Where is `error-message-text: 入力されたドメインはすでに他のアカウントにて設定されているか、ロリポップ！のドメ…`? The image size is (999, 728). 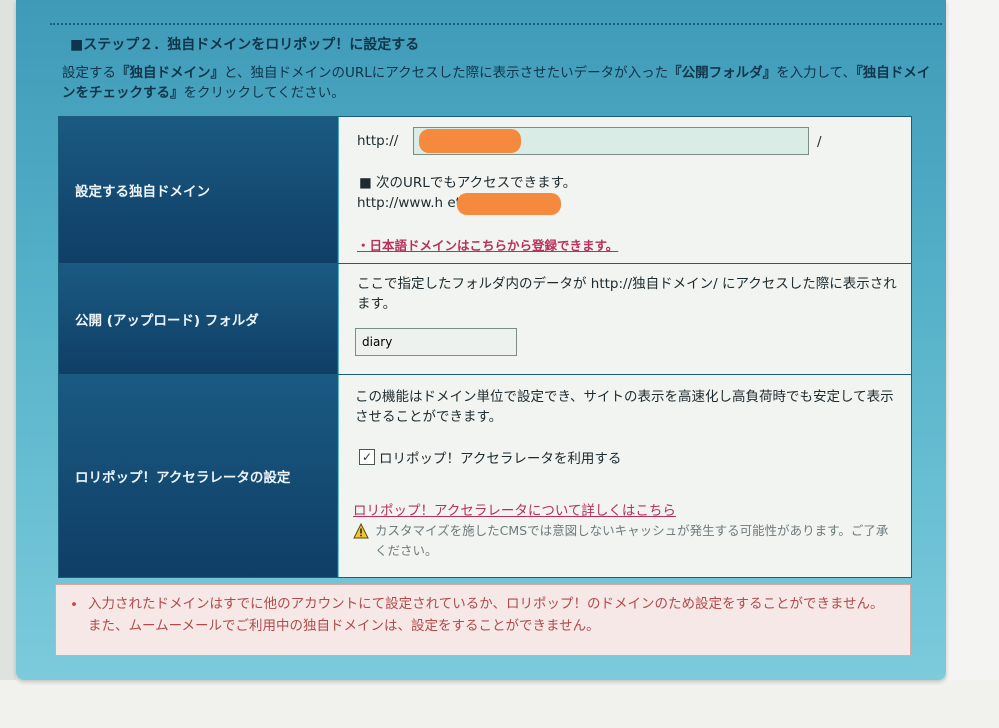 error-message-text: 入力されたドメインはすでに他のアカウントにて設定されているか、ロリポップ！のドメ… is located at coordinates (486, 615).